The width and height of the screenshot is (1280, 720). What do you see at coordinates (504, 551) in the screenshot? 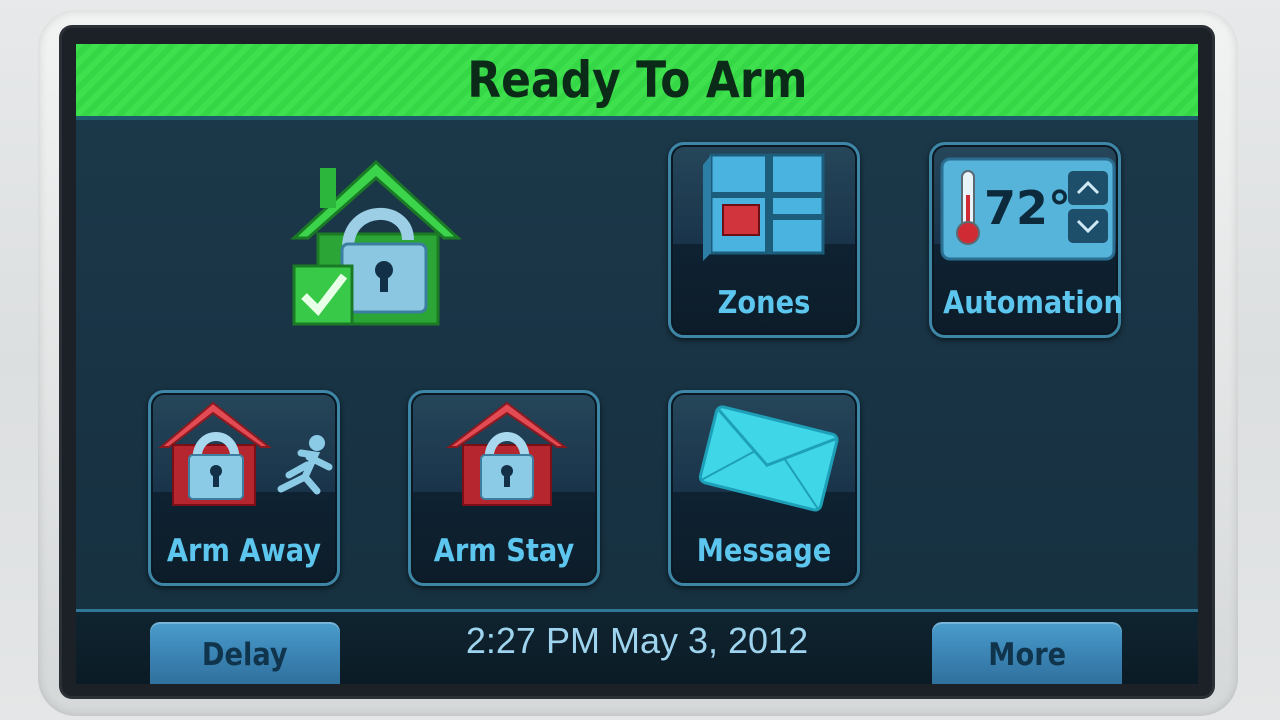
I see `arm-stay-label: Arm Stay` at bounding box center [504, 551].